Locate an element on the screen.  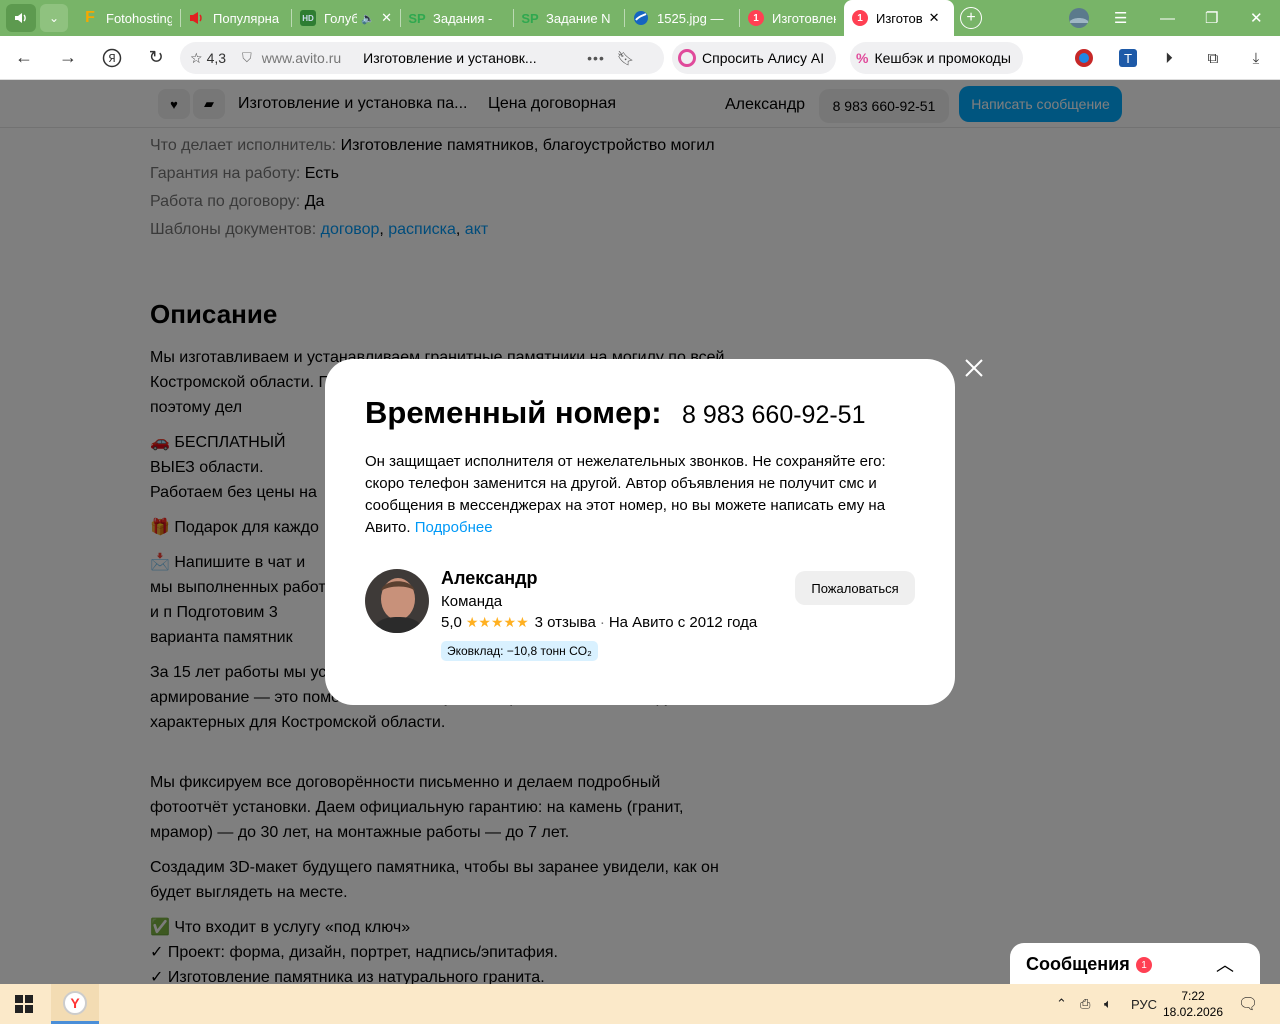
speaker-favicon-icon is located at coordinates (197, 18).